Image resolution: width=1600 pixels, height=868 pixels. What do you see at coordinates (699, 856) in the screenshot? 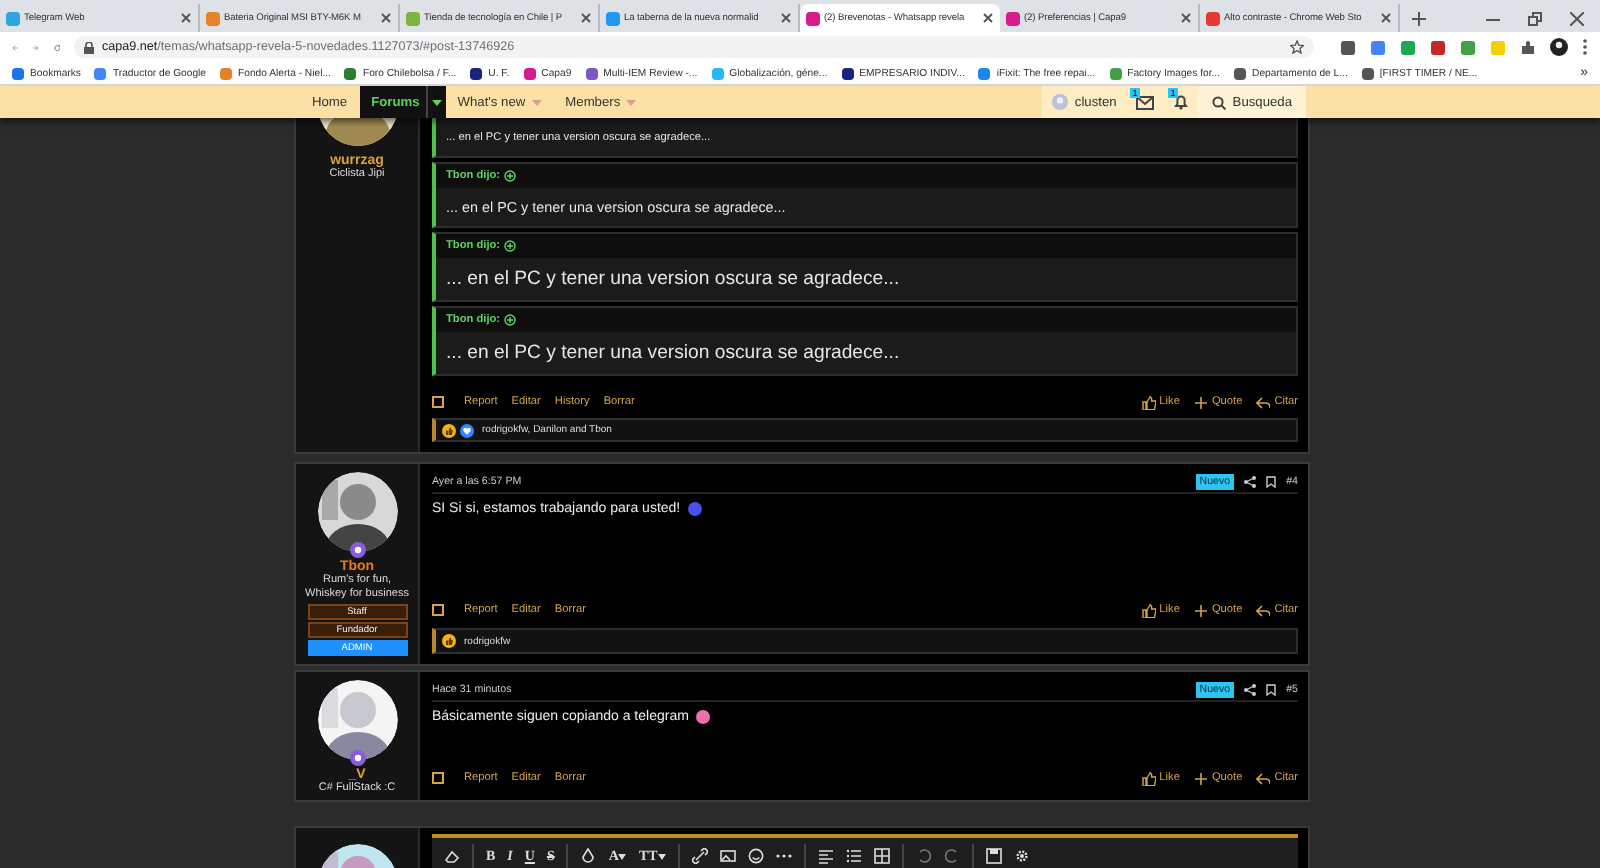
I see `link-icon` at bounding box center [699, 856].